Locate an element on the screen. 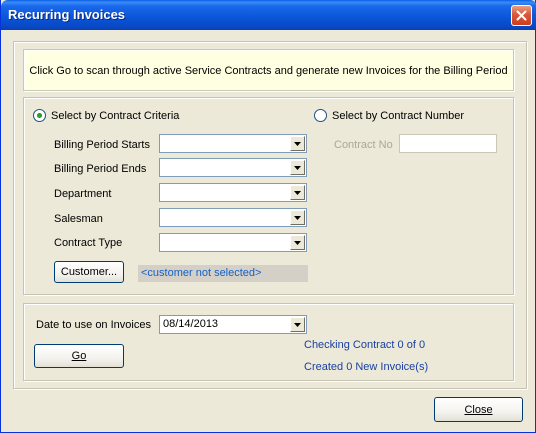 The width and height of the screenshot is (536, 433). billing-period-ends-combo is located at coordinates (233, 167).